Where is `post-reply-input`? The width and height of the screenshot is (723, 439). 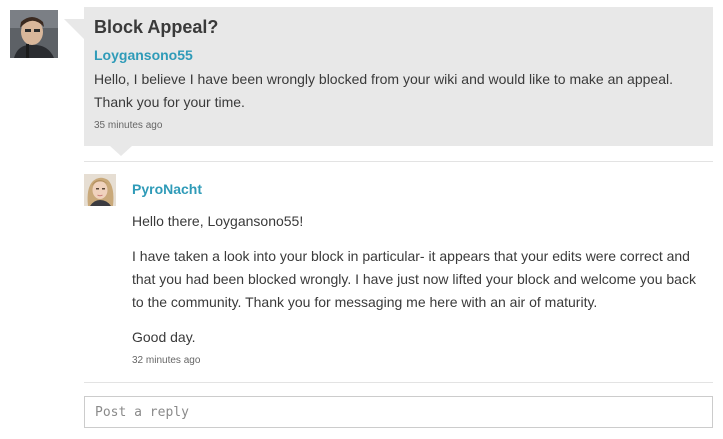 post-reply-input is located at coordinates (398, 412).